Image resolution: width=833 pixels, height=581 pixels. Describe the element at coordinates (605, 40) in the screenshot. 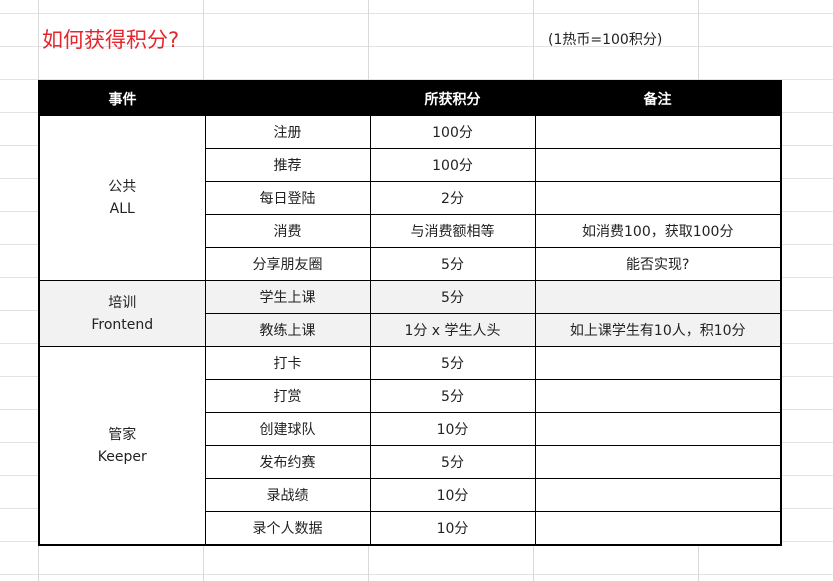

I see `conversion-note: (1热币=100积分)` at that location.